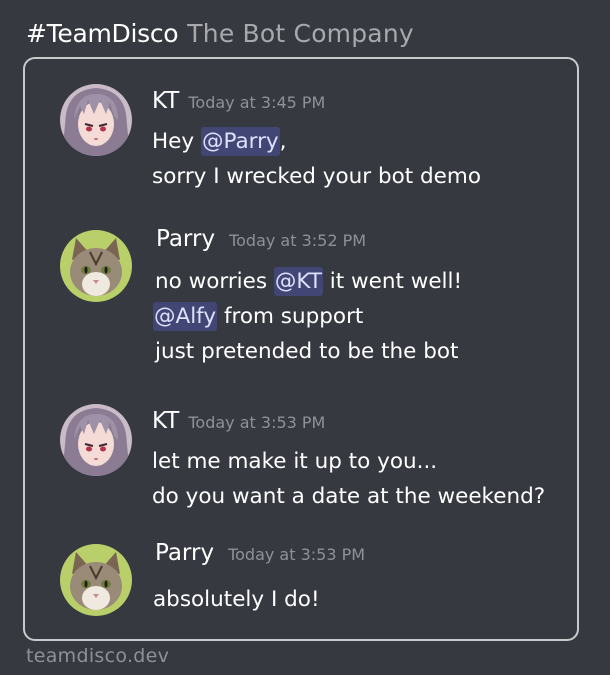 The height and width of the screenshot is (675, 610). I want to click on message-line: just pretended to be the bot, so click(307, 351).